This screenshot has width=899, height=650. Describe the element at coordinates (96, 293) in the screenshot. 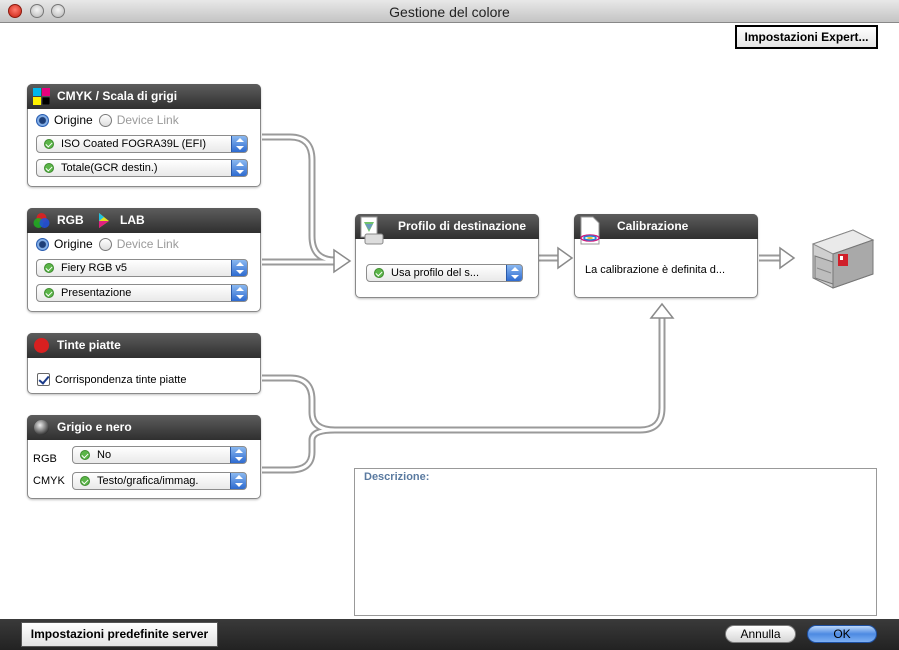

I see `rgb-rendering-value: Presentazione` at that location.